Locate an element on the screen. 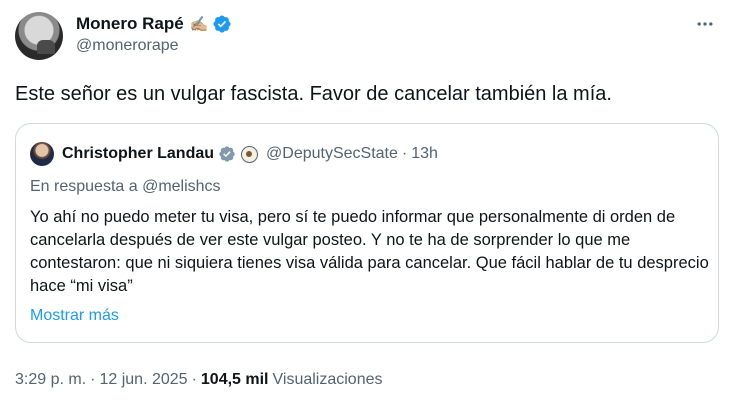 The width and height of the screenshot is (733, 412). gray-verified-badge-icon is located at coordinates (227, 154).